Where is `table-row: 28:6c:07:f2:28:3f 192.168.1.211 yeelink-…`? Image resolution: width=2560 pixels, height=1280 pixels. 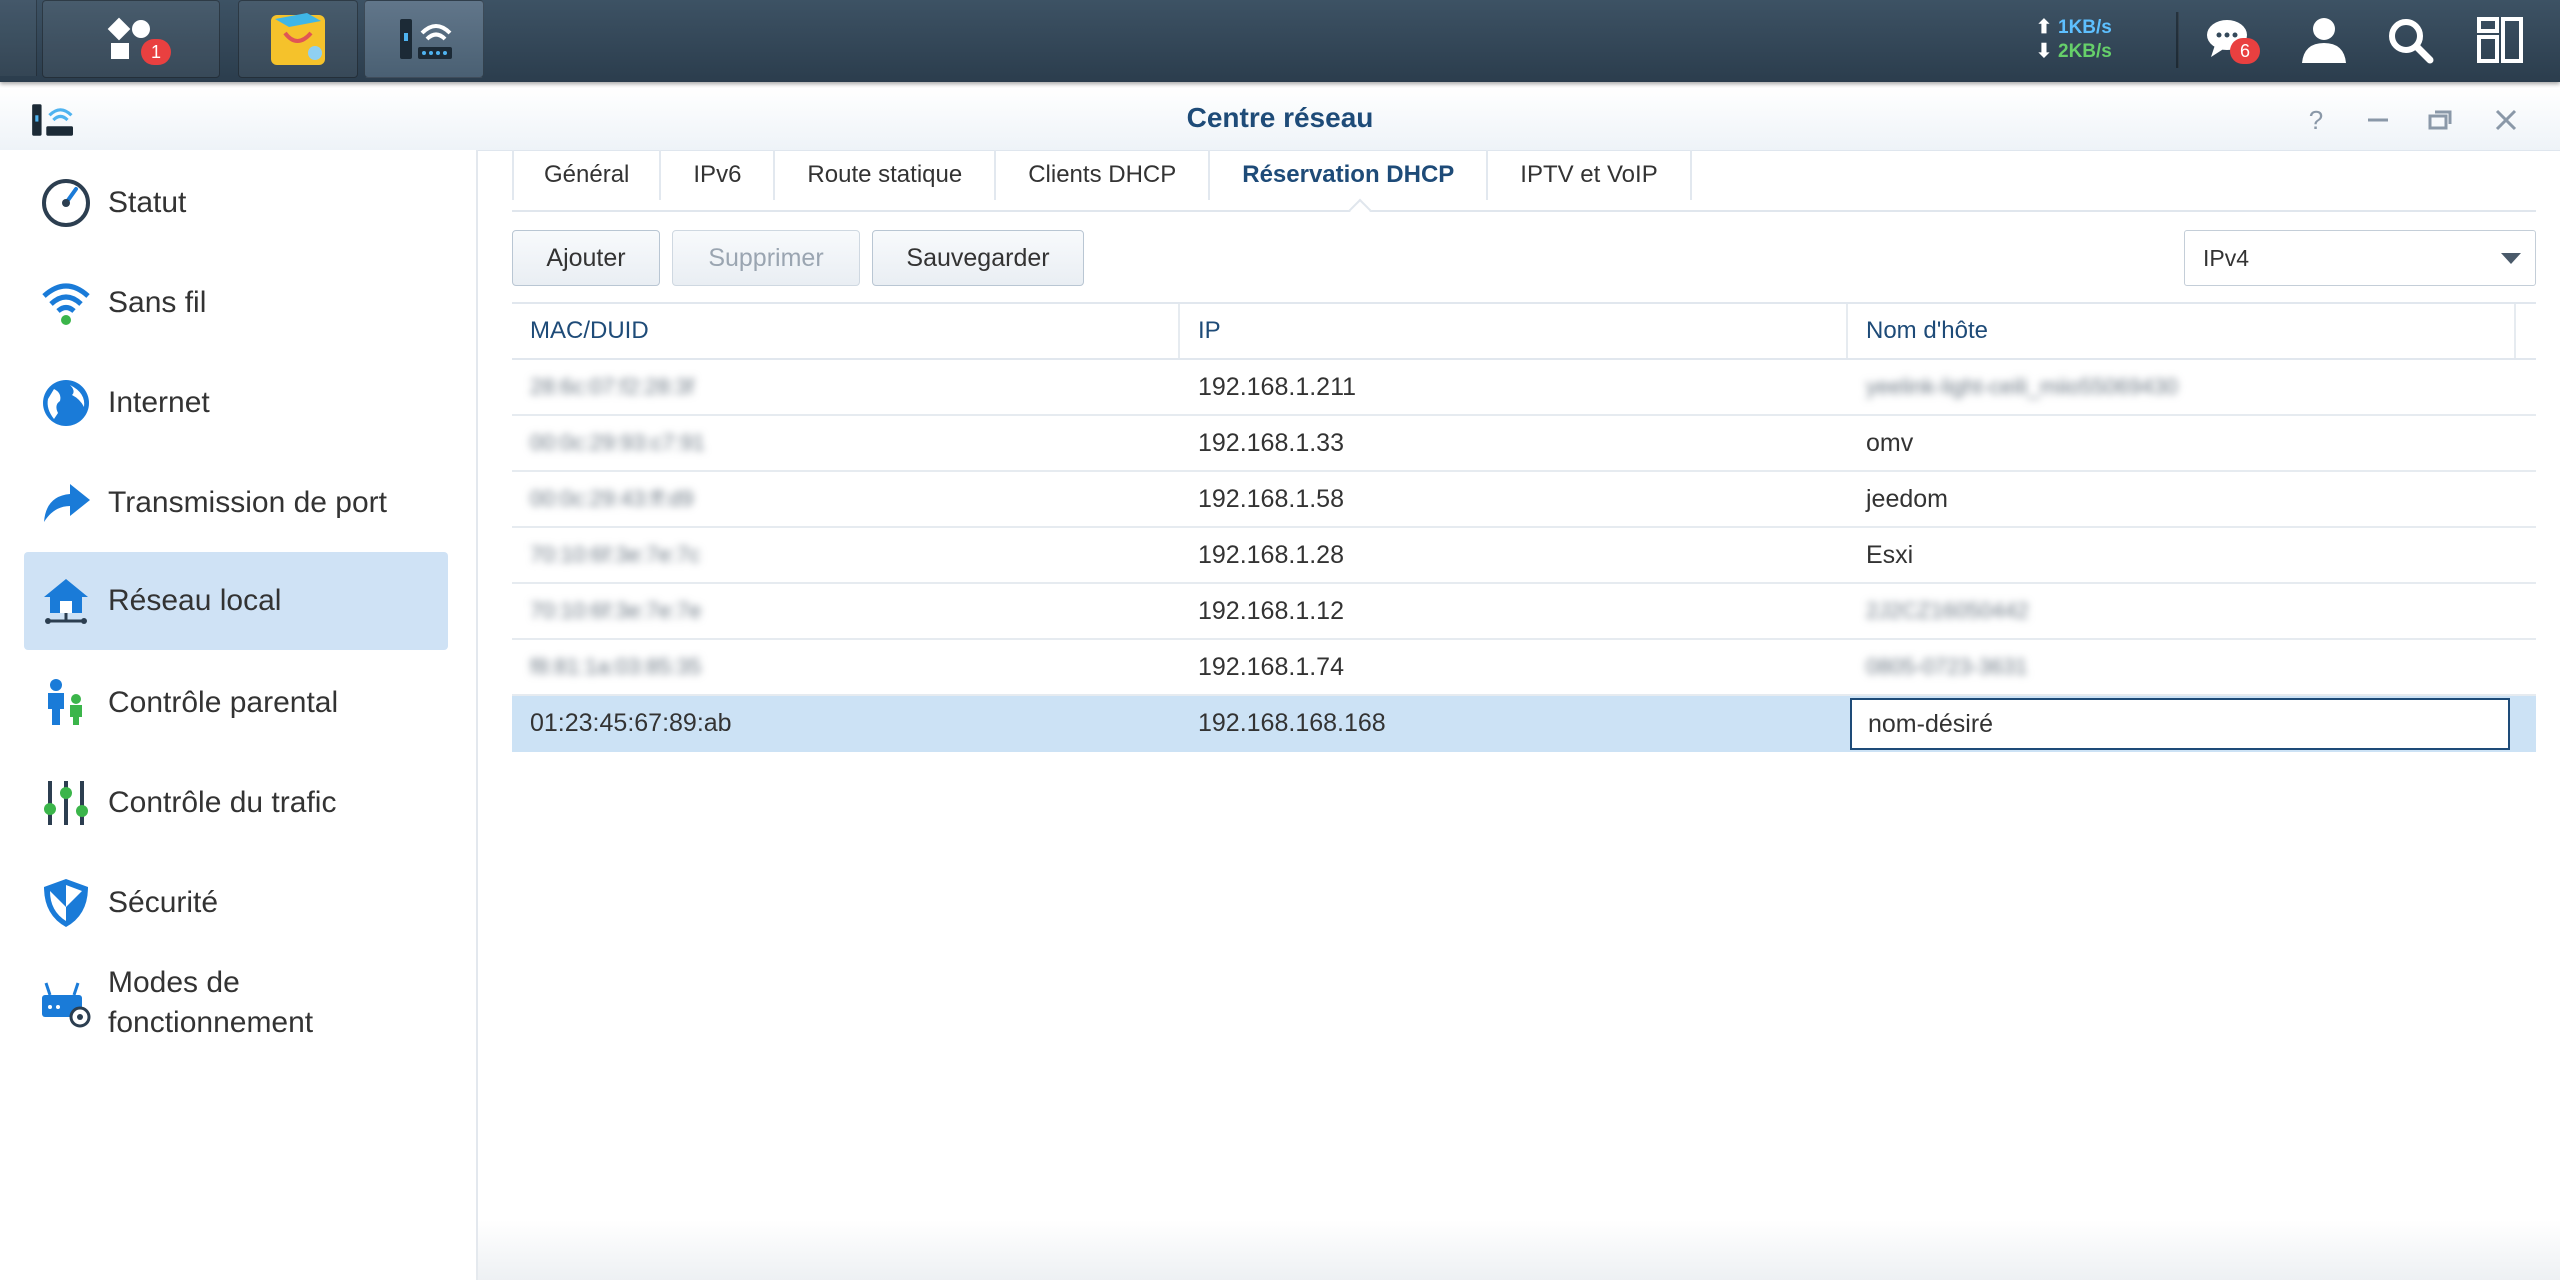
table-row: 28:6c:07:f2:28:3f 192.168.1.211 yeelink-… is located at coordinates (1524, 388).